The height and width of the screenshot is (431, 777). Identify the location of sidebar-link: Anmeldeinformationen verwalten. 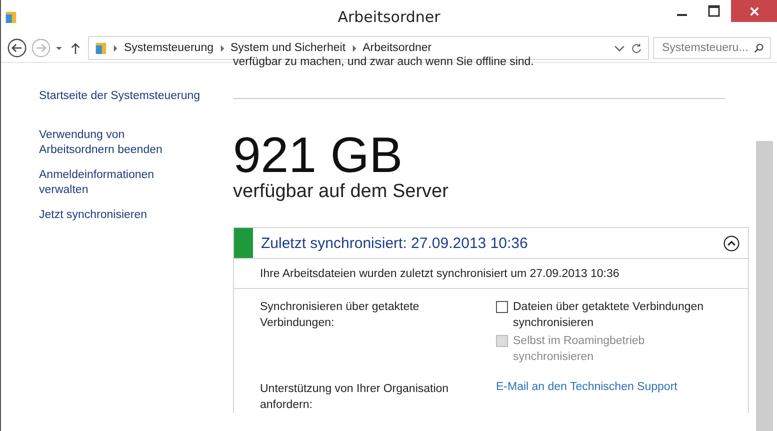
(114, 183).